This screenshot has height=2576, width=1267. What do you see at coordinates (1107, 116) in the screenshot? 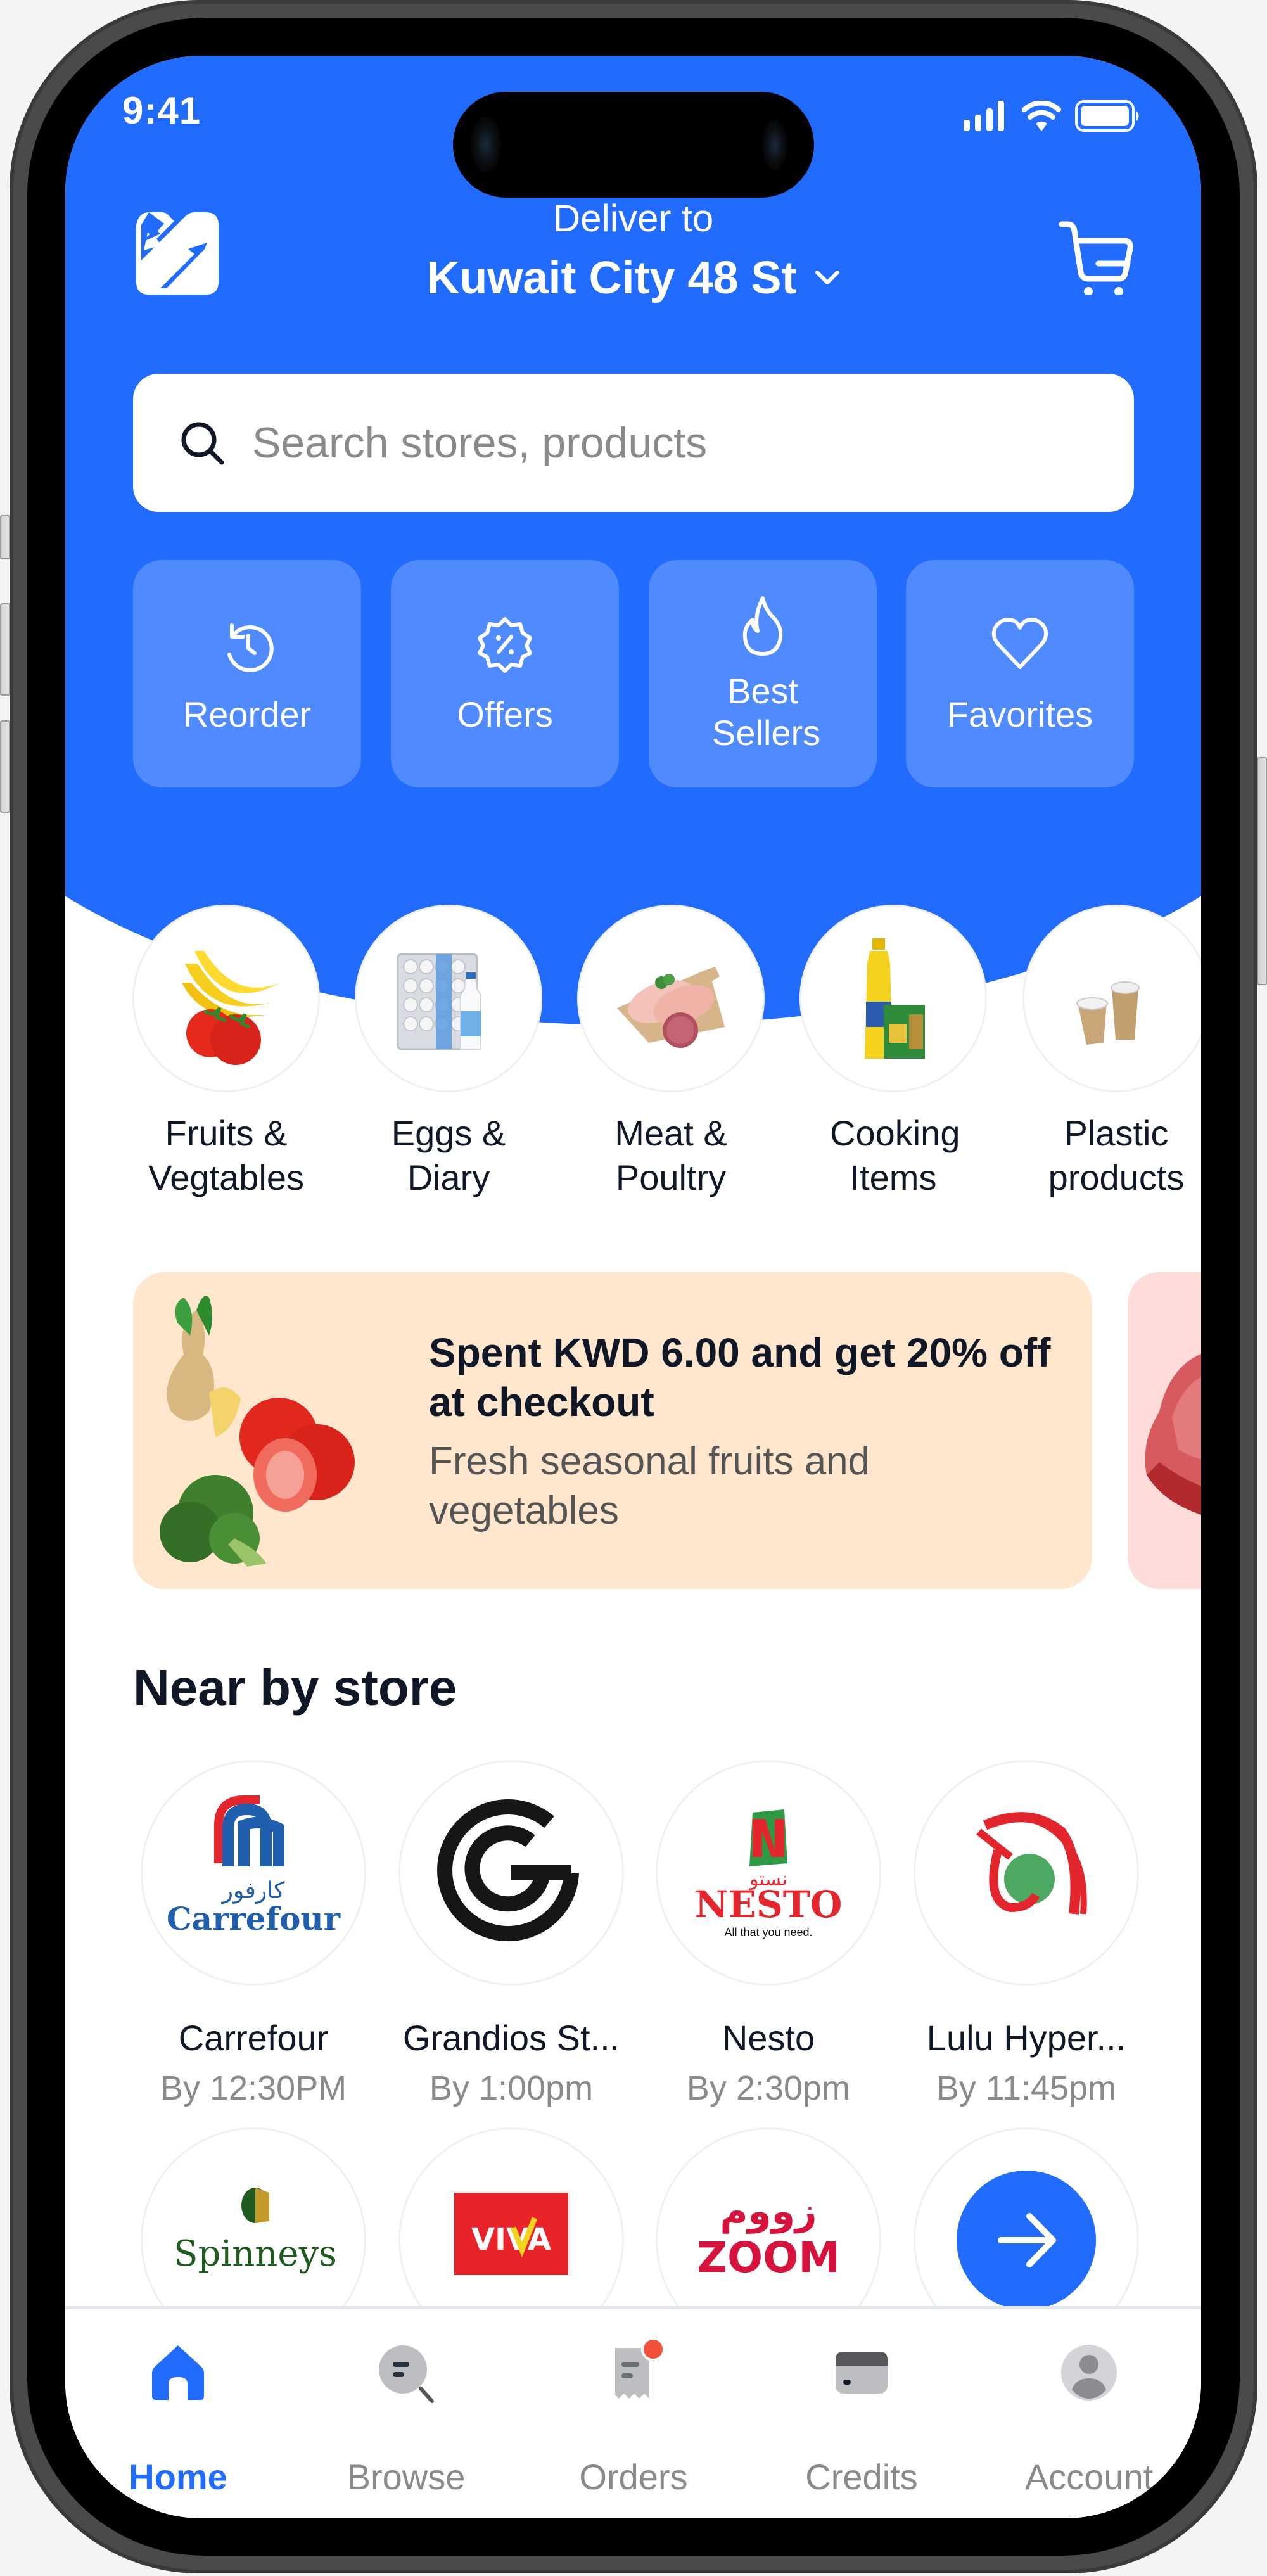
I see `battery-icon` at bounding box center [1107, 116].